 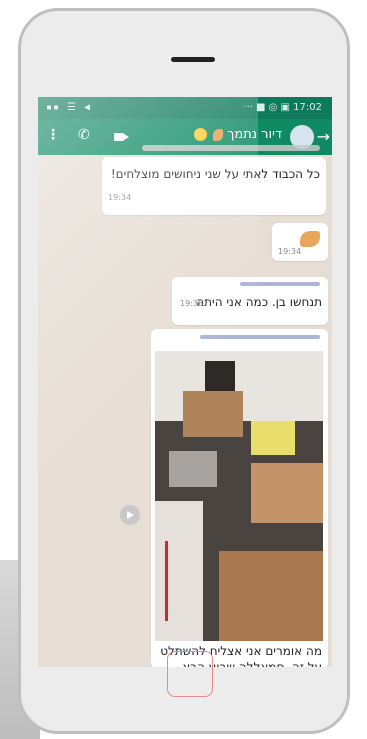 What do you see at coordinates (185, 137) in the screenshot?
I see `chat-app-bar: ⋮ ✆ דיור נתמך →` at bounding box center [185, 137].